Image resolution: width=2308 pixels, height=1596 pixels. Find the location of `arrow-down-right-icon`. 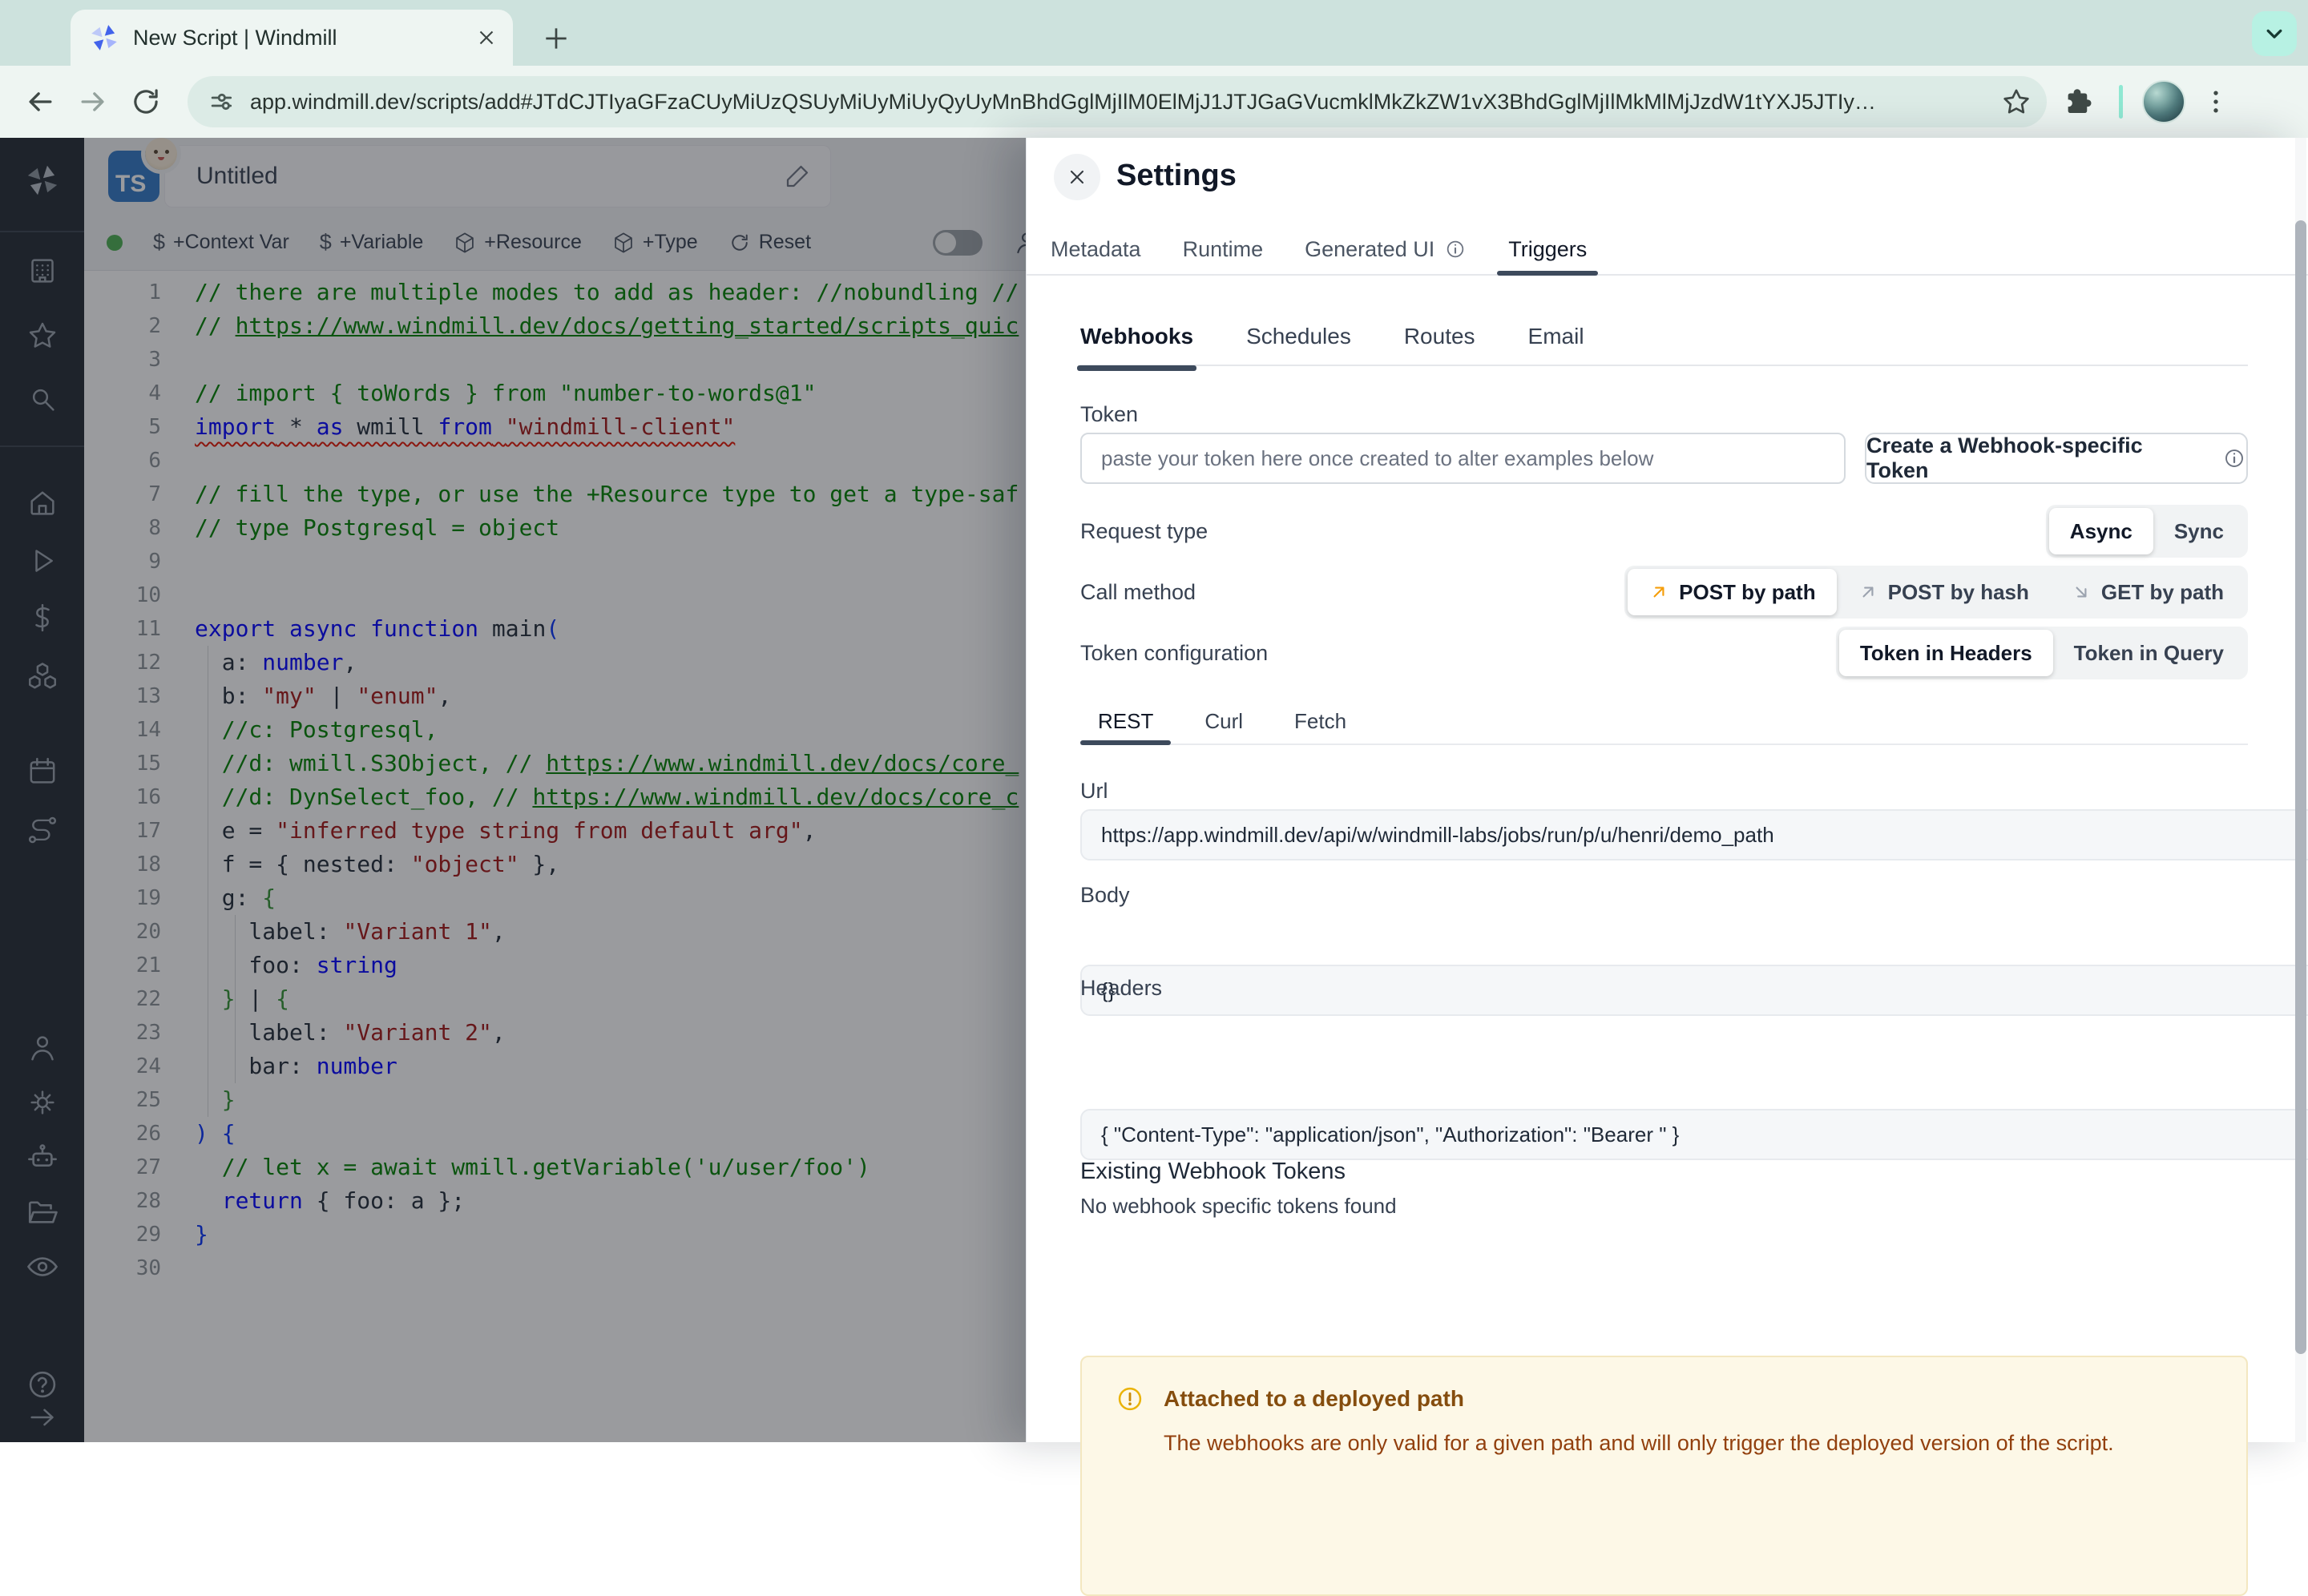

arrow-down-right-icon is located at coordinates (2081, 592).